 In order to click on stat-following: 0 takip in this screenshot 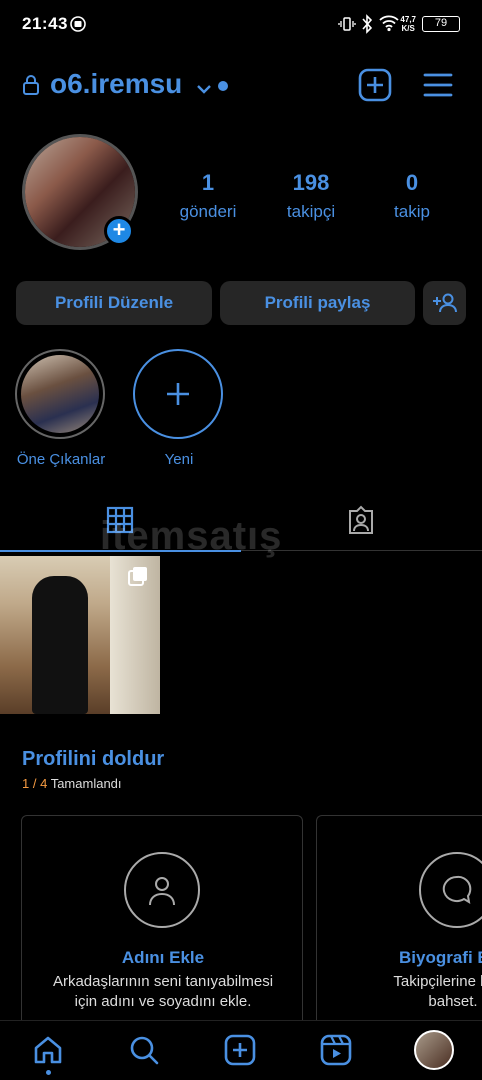, I will do `click(412, 196)`.